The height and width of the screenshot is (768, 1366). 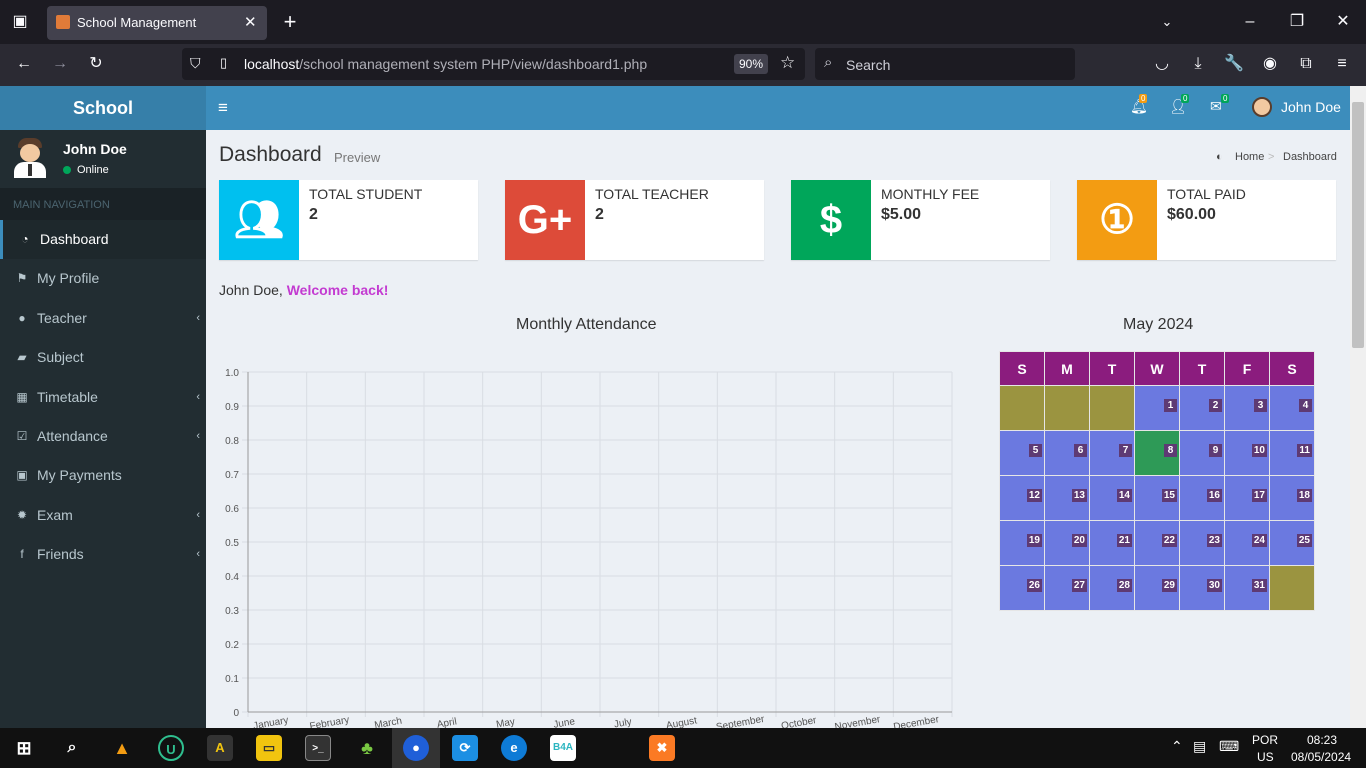 What do you see at coordinates (1322, 740) in the screenshot?
I see `clock-time: 08:23` at bounding box center [1322, 740].